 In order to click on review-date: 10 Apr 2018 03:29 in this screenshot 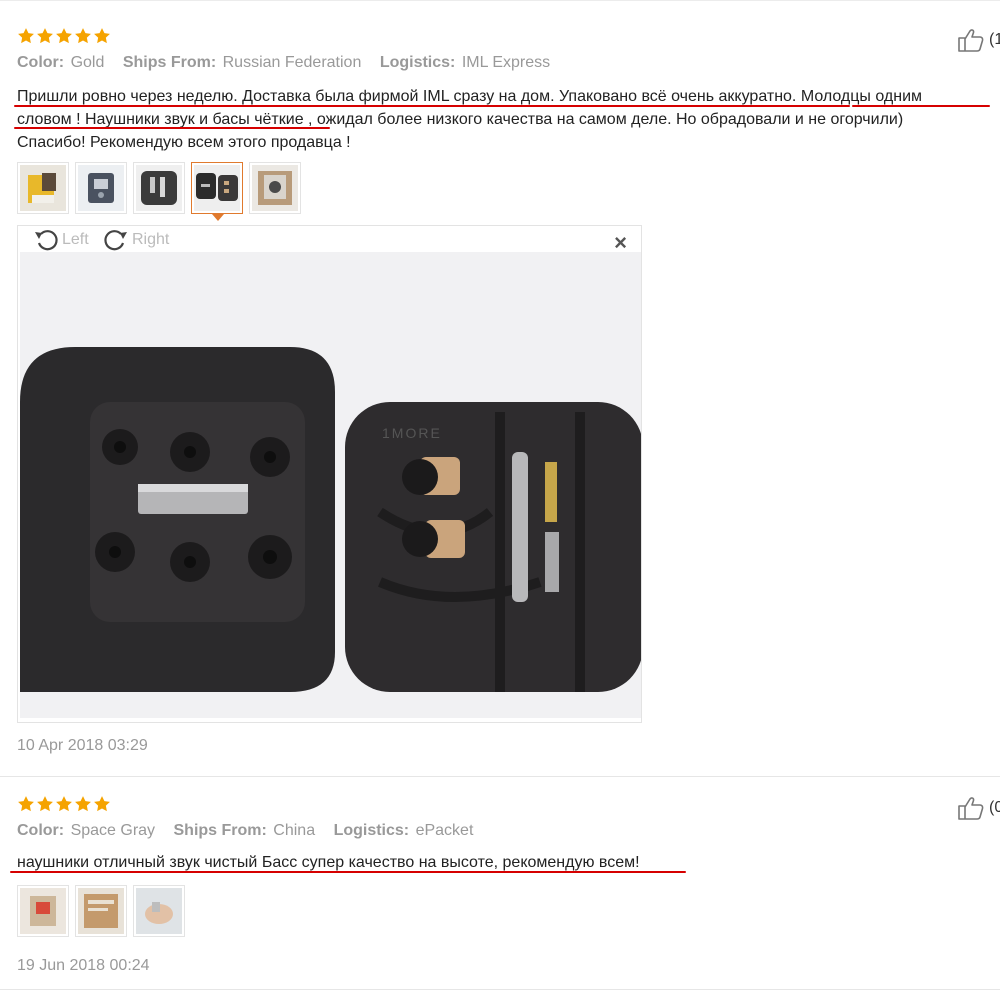, I will do `click(82, 745)`.